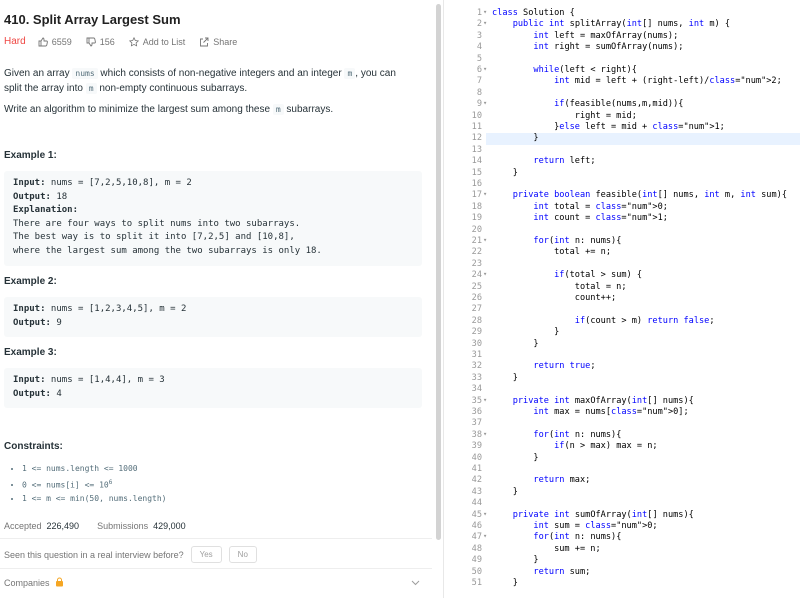 This screenshot has height=598, width=800. What do you see at coordinates (476, 571) in the screenshot?
I see `line-number: 50` at bounding box center [476, 571].